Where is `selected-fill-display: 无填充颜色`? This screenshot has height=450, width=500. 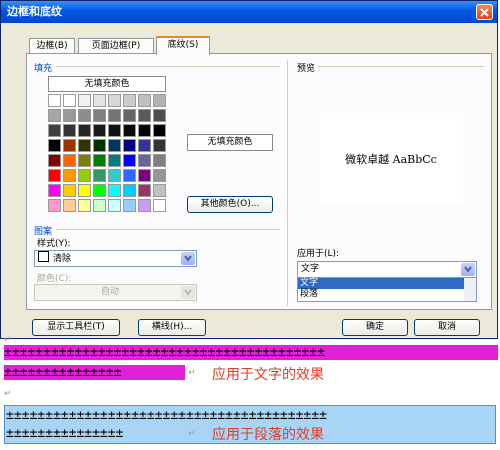 selected-fill-display: 无填充颜色 is located at coordinates (230, 142).